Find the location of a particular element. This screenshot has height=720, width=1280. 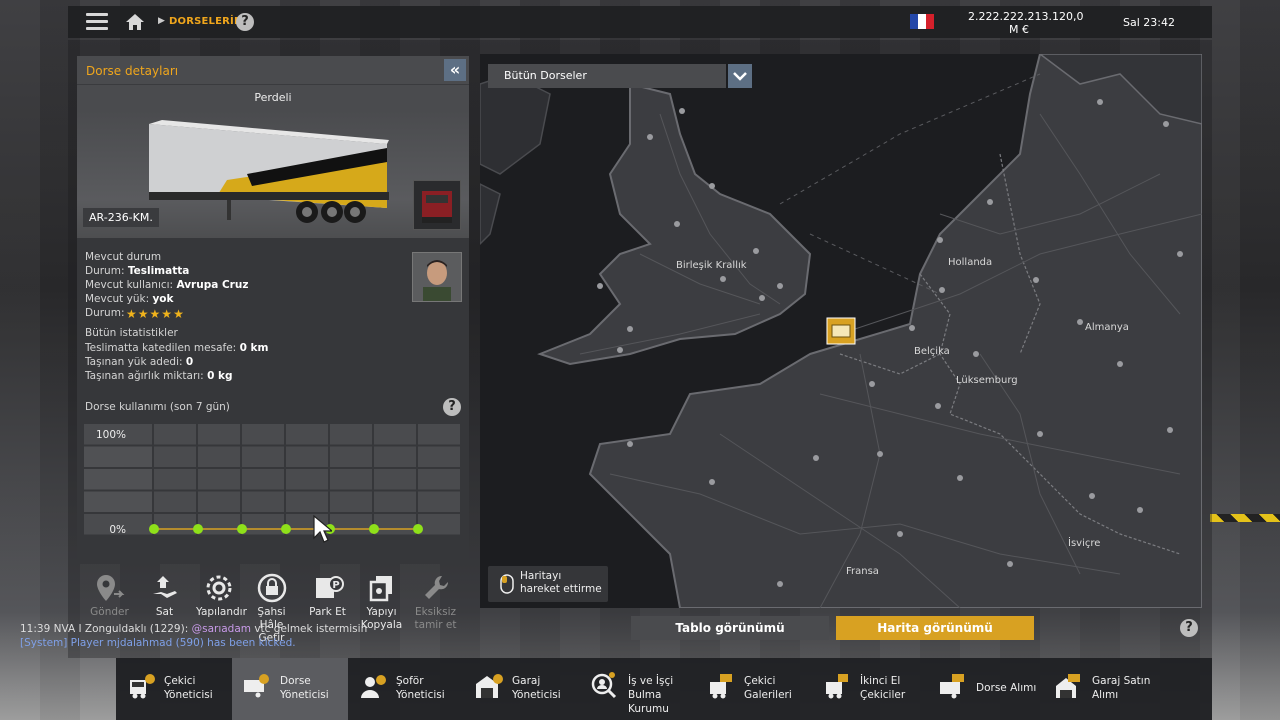

nav-trailer-manager: Dorse Yöneticisi is located at coordinates (290, 689).